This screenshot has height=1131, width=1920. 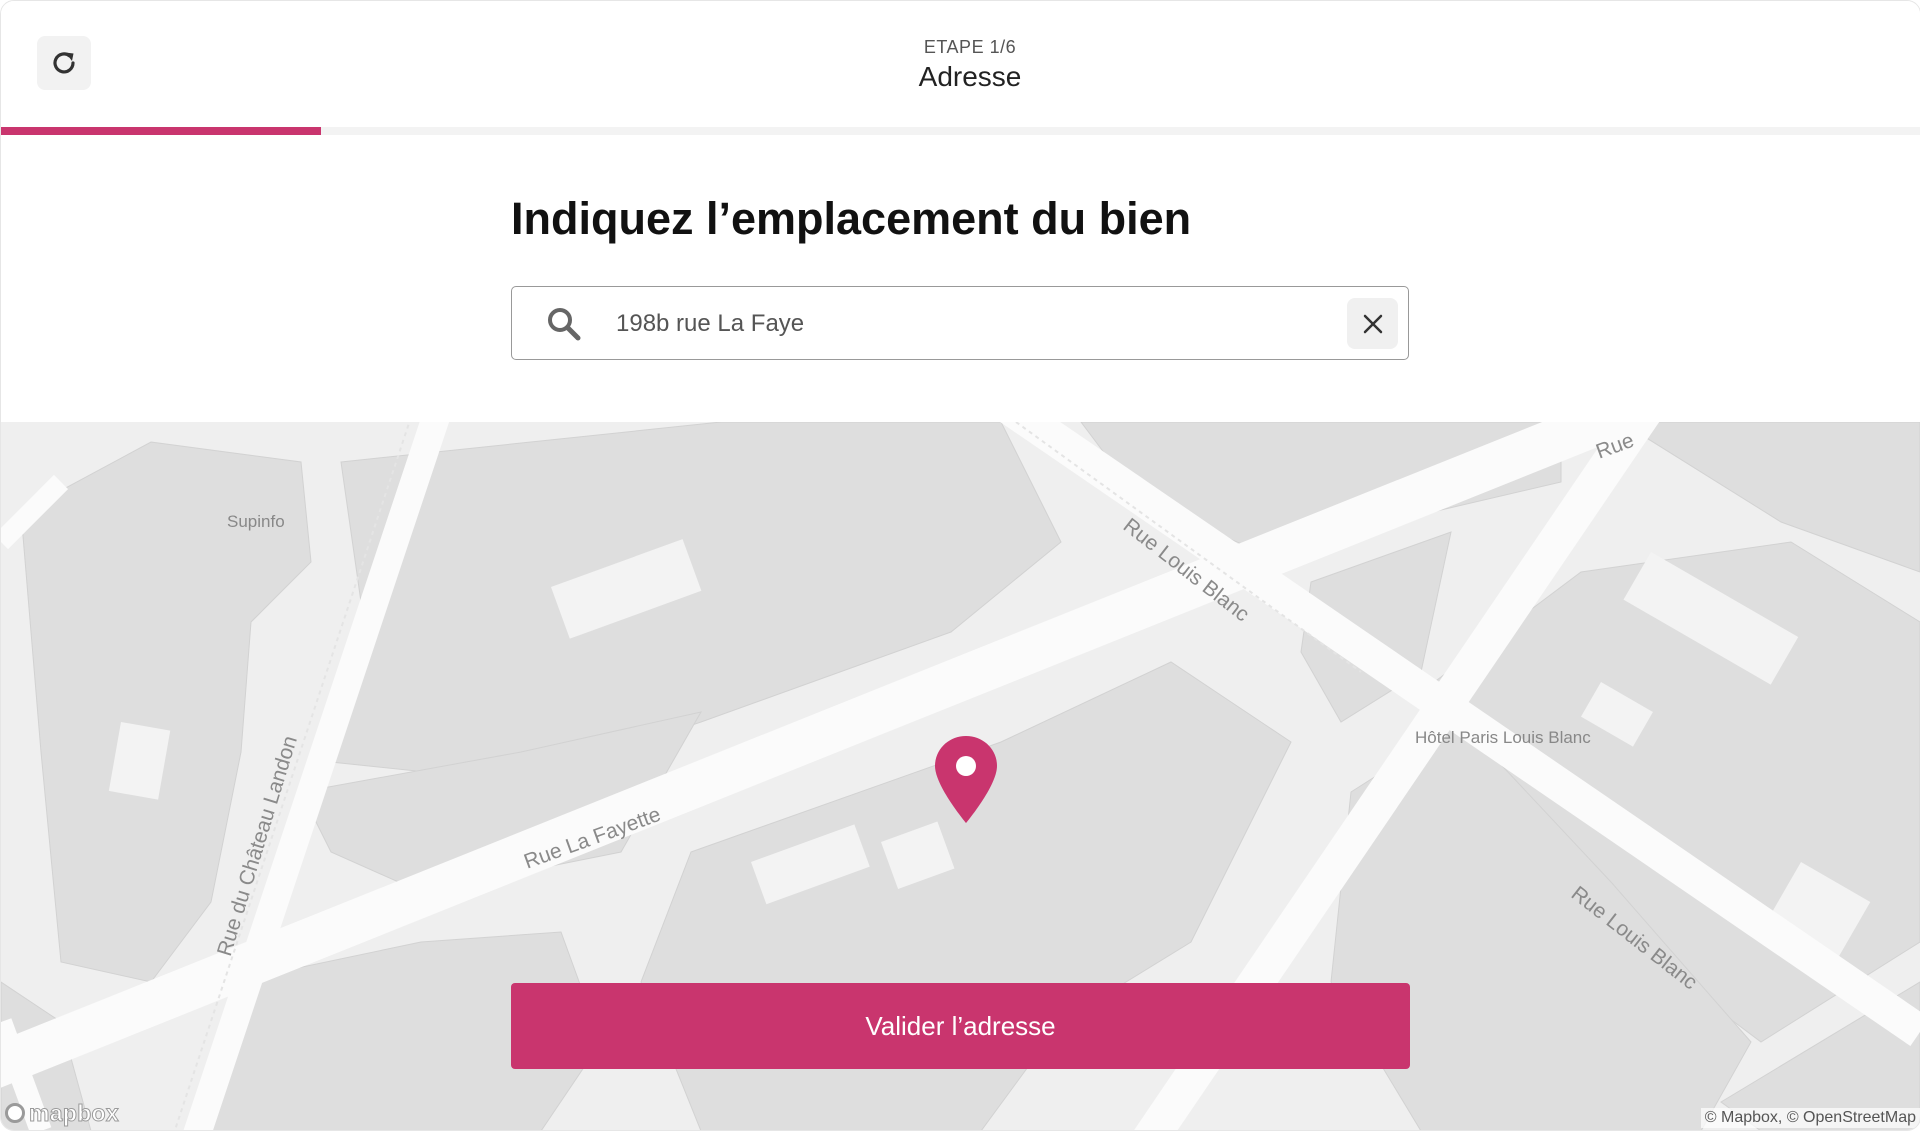 What do you see at coordinates (161, 131) in the screenshot?
I see `progress-bar-fill` at bounding box center [161, 131].